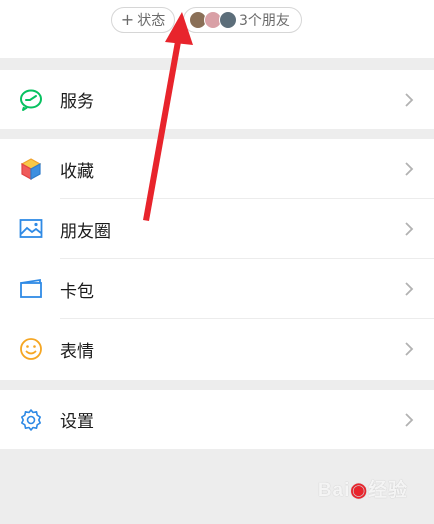  I want to click on settings-group: 设置, so click(217, 419).